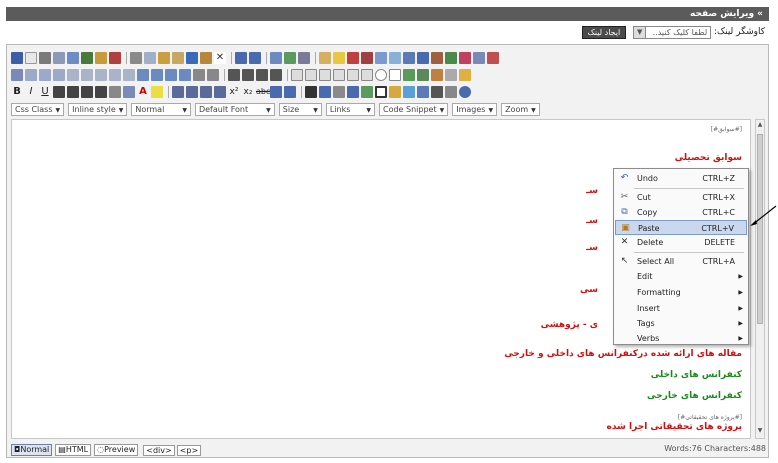 The width and height of the screenshot is (778, 463). I want to click on tag-path-p: <p>, so click(189, 450).